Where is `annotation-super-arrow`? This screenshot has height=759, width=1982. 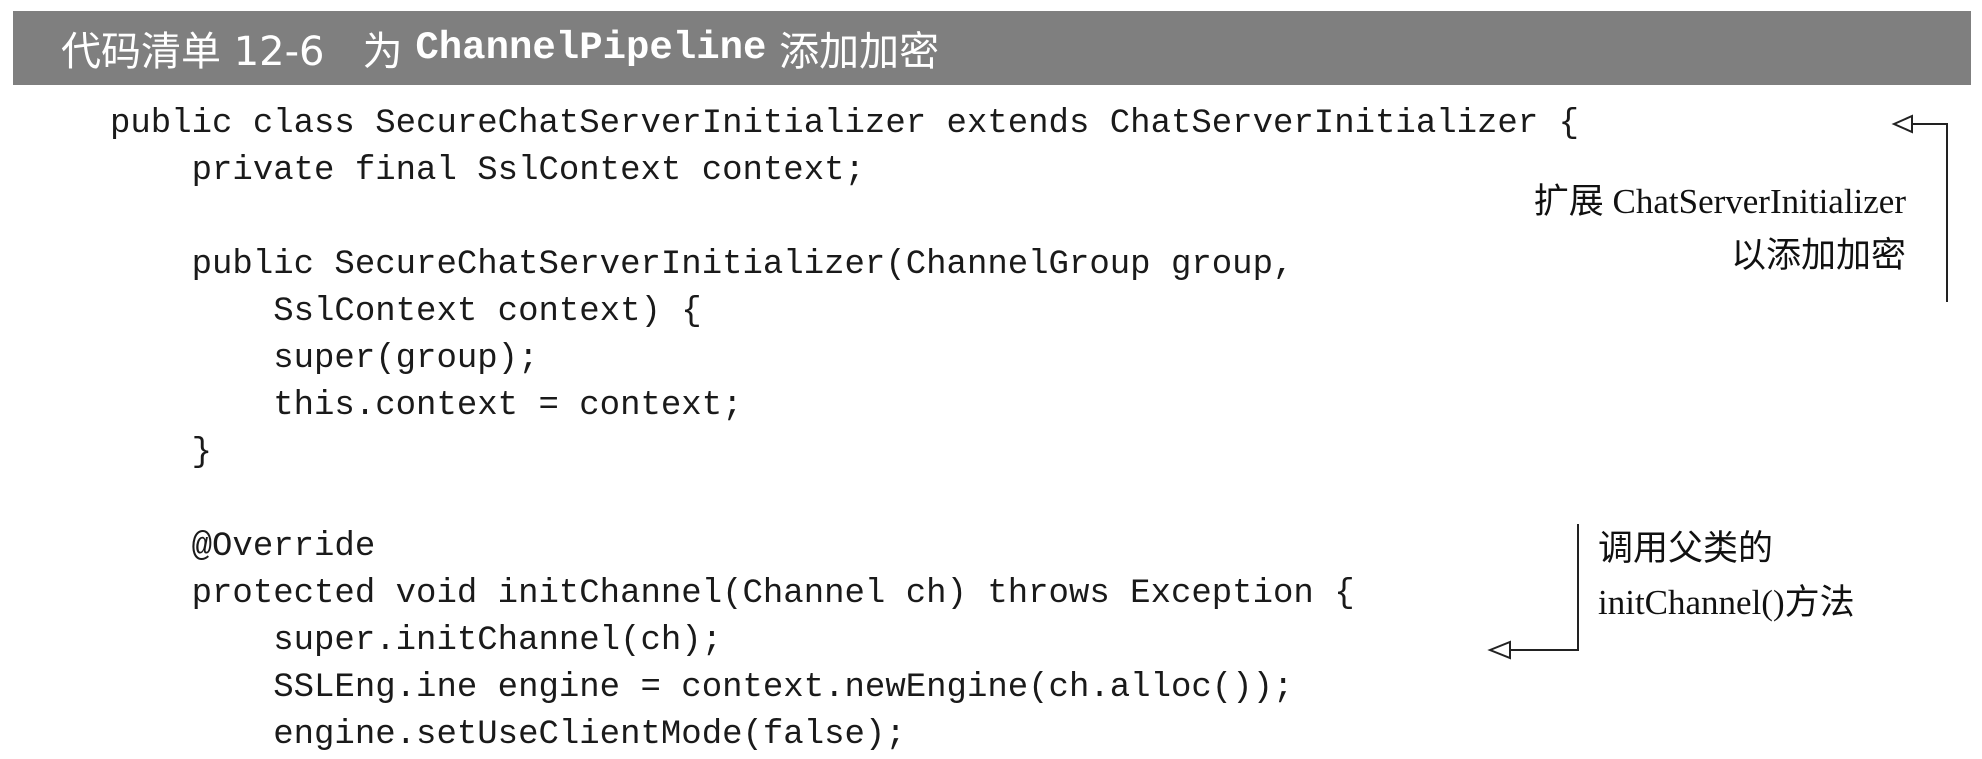 annotation-super-arrow is located at coordinates (1533, 592).